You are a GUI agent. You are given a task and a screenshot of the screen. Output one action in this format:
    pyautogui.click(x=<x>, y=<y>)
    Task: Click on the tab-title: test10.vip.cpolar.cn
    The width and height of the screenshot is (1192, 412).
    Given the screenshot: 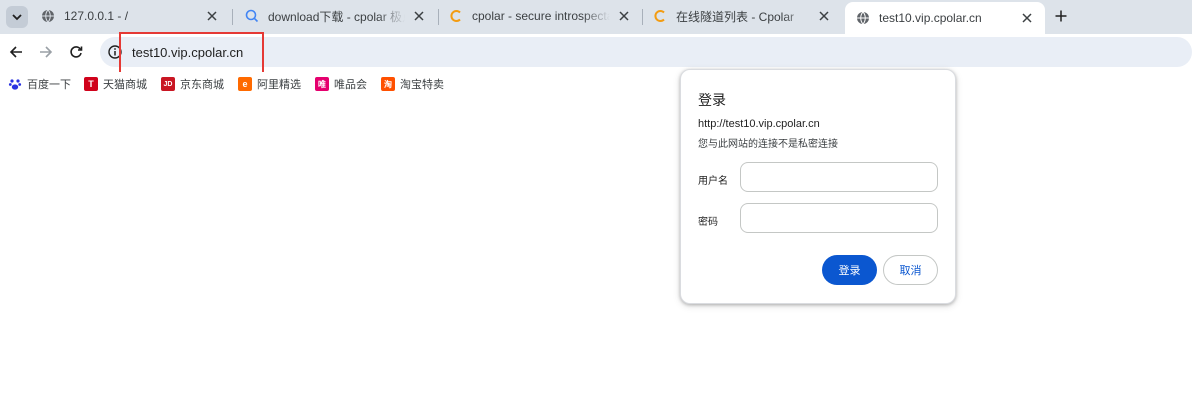 What is the action you would take?
    pyautogui.click(x=930, y=18)
    